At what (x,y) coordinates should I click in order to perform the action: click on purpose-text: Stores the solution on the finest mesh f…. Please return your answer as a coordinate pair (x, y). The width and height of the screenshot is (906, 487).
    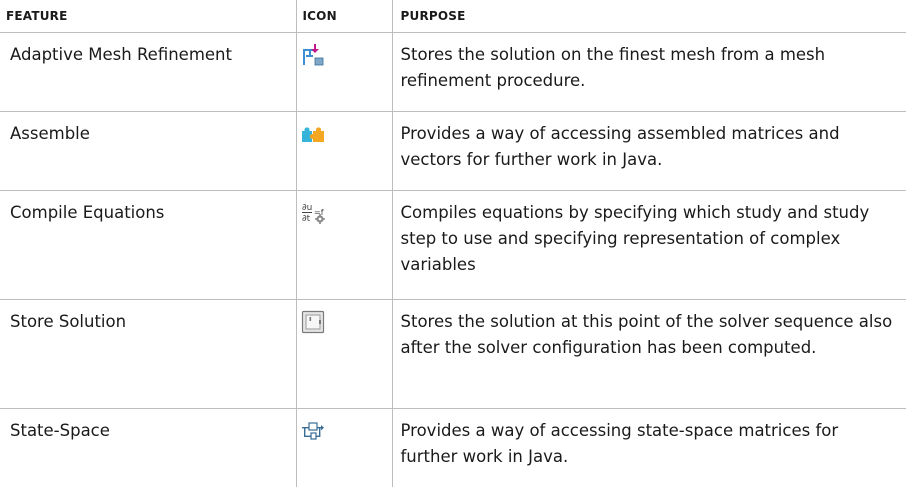
    Looking at the image, I should click on (649, 72).